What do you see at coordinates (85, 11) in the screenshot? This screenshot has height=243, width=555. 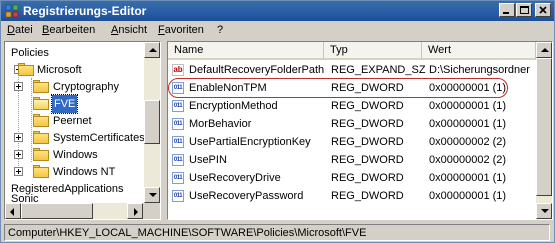 I see `window-title: Registrierungs-Editor` at bounding box center [85, 11].